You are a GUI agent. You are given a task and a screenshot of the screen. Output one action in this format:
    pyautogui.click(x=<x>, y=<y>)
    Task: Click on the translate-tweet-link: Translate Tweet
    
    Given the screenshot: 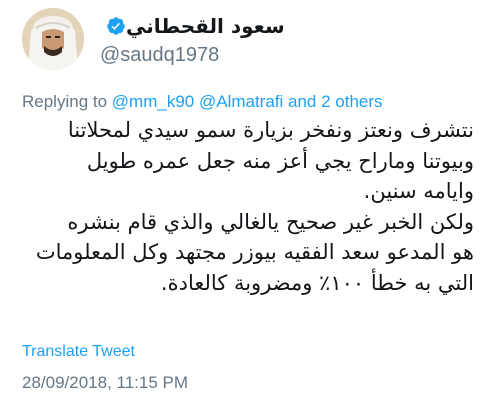 What is the action you would take?
    pyautogui.click(x=78, y=352)
    